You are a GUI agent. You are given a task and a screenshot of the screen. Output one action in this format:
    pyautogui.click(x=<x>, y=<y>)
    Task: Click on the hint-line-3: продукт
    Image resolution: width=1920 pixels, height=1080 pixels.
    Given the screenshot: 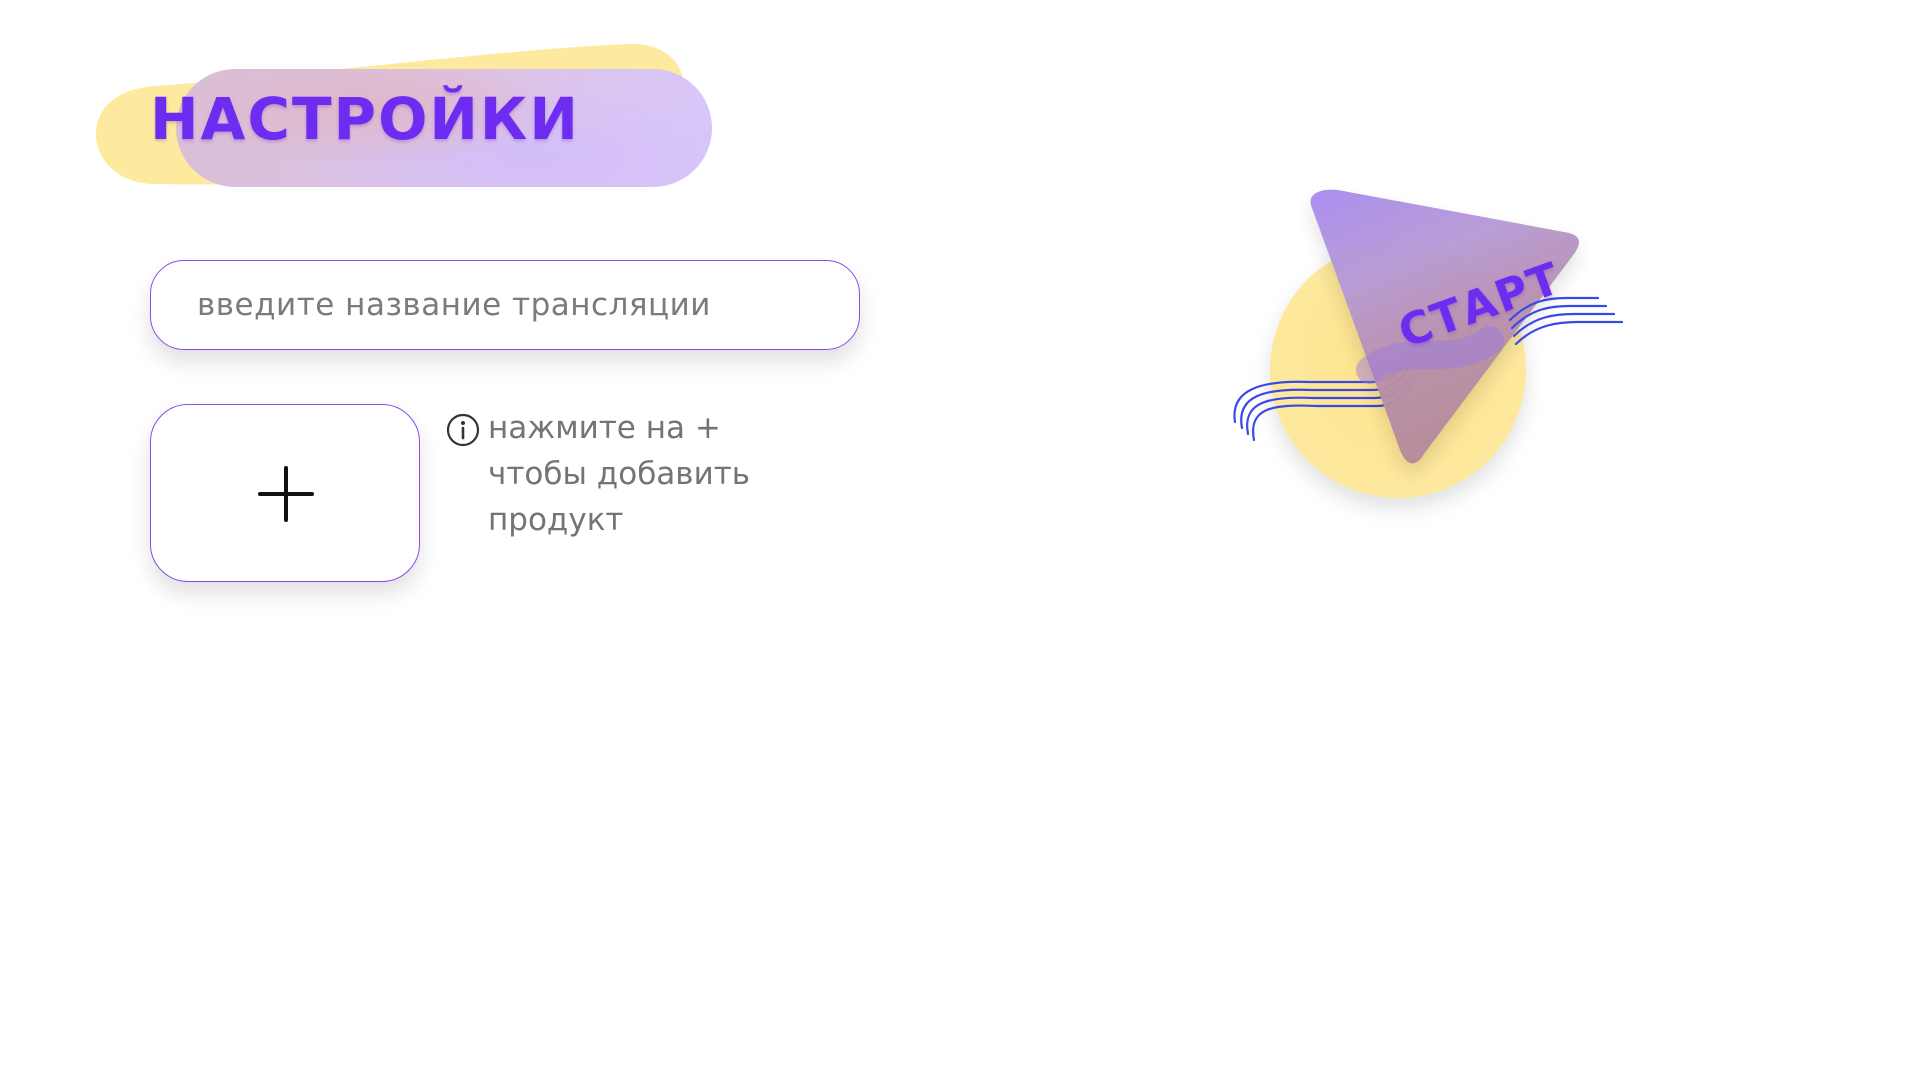 What is the action you would take?
    pyautogui.click(x=556, y=520)
    